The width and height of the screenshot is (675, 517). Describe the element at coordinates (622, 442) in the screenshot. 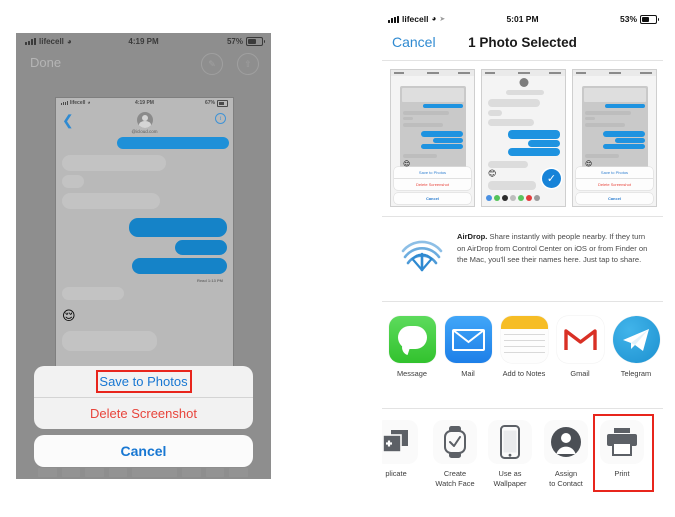

I see `printer-icon` at that location.